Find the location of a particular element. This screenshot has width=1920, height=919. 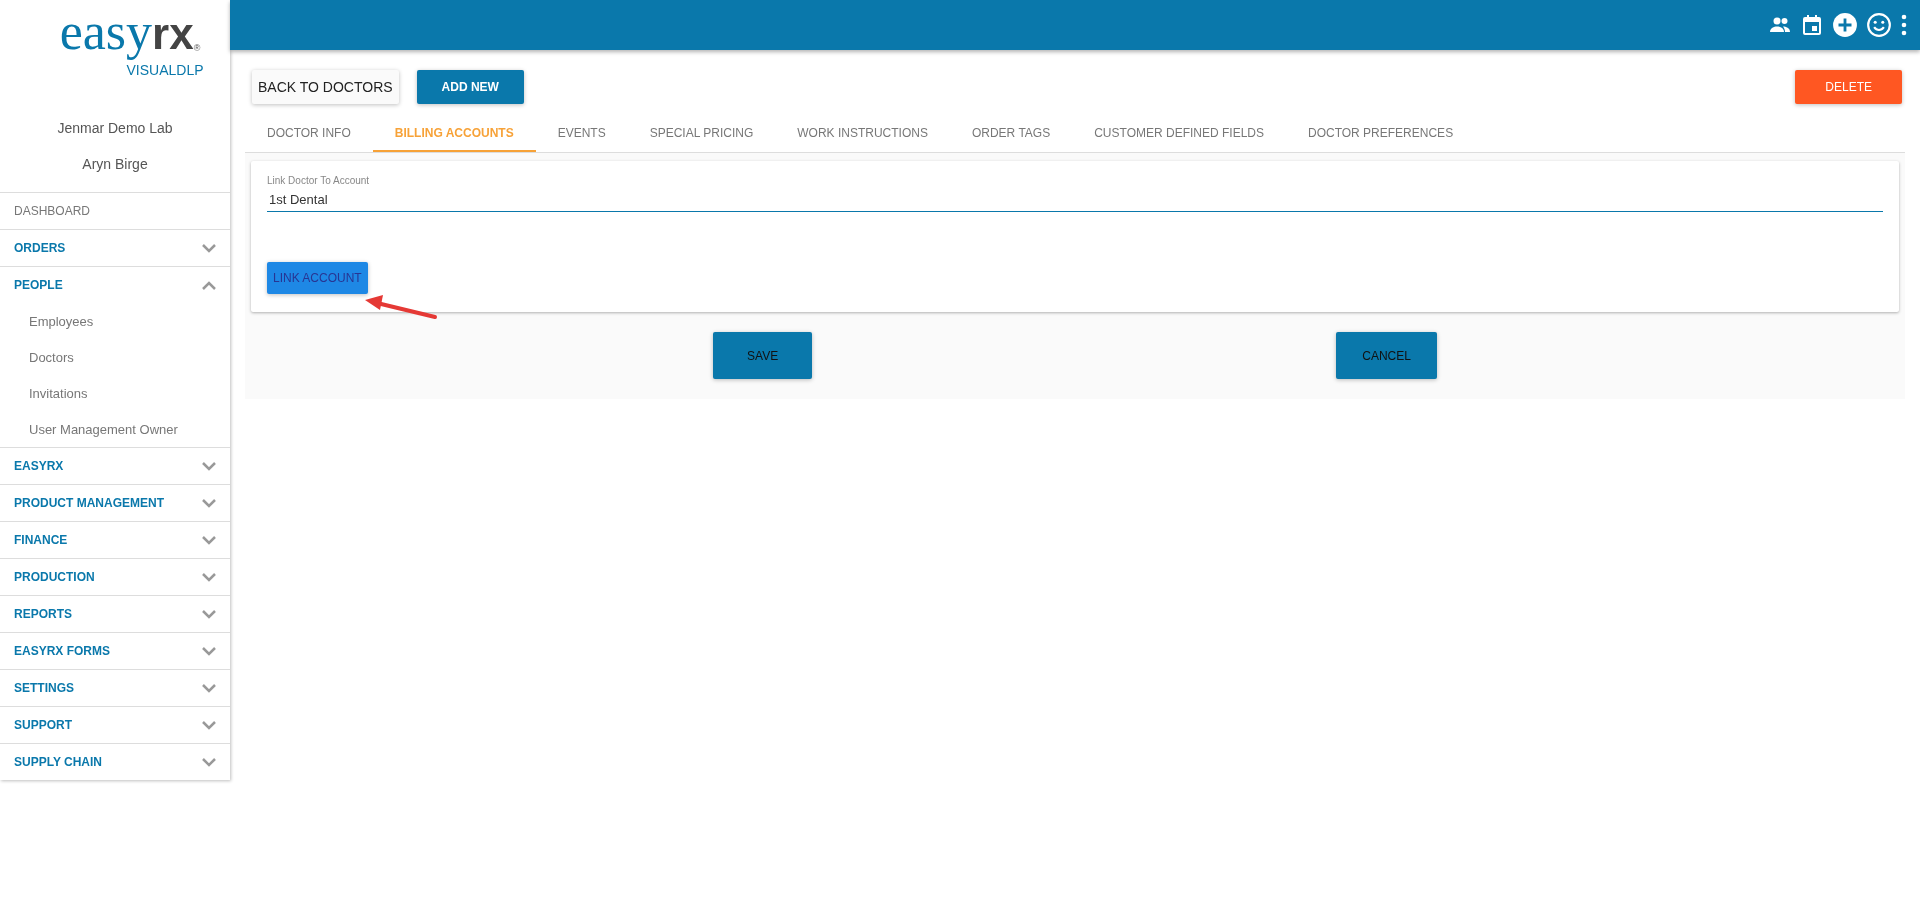

sidebar-item: REPORTS is located at coordinates (115, 613).